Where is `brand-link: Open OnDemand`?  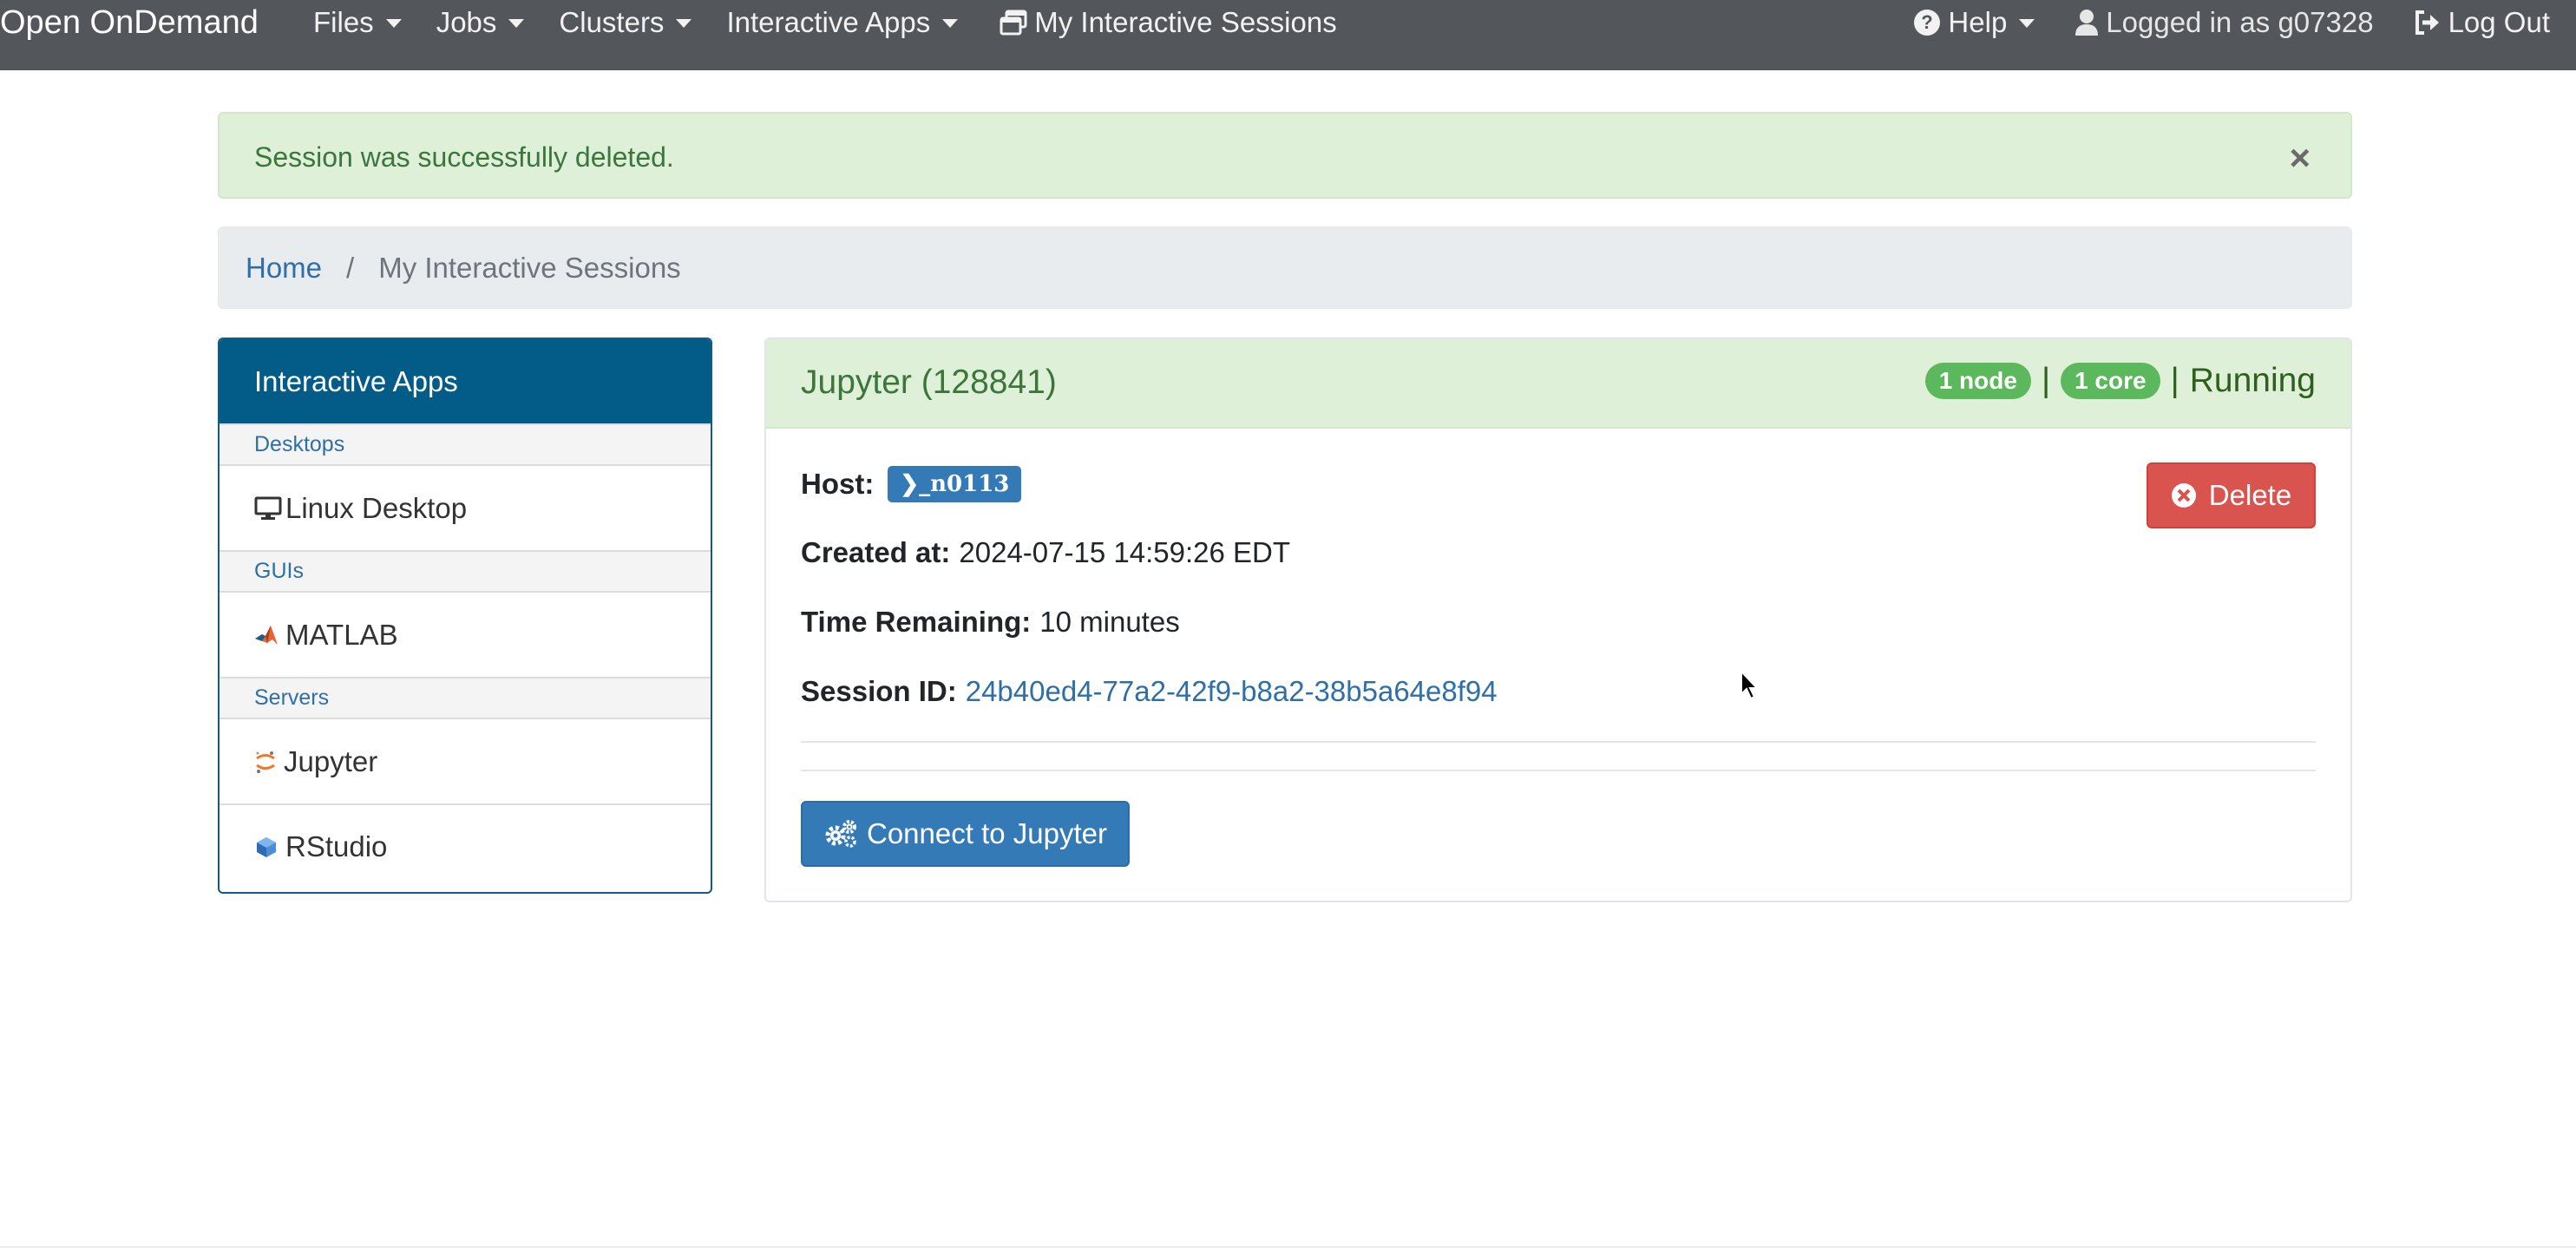
brand-link: Open OnDemand is located at coordinates (129, 22).